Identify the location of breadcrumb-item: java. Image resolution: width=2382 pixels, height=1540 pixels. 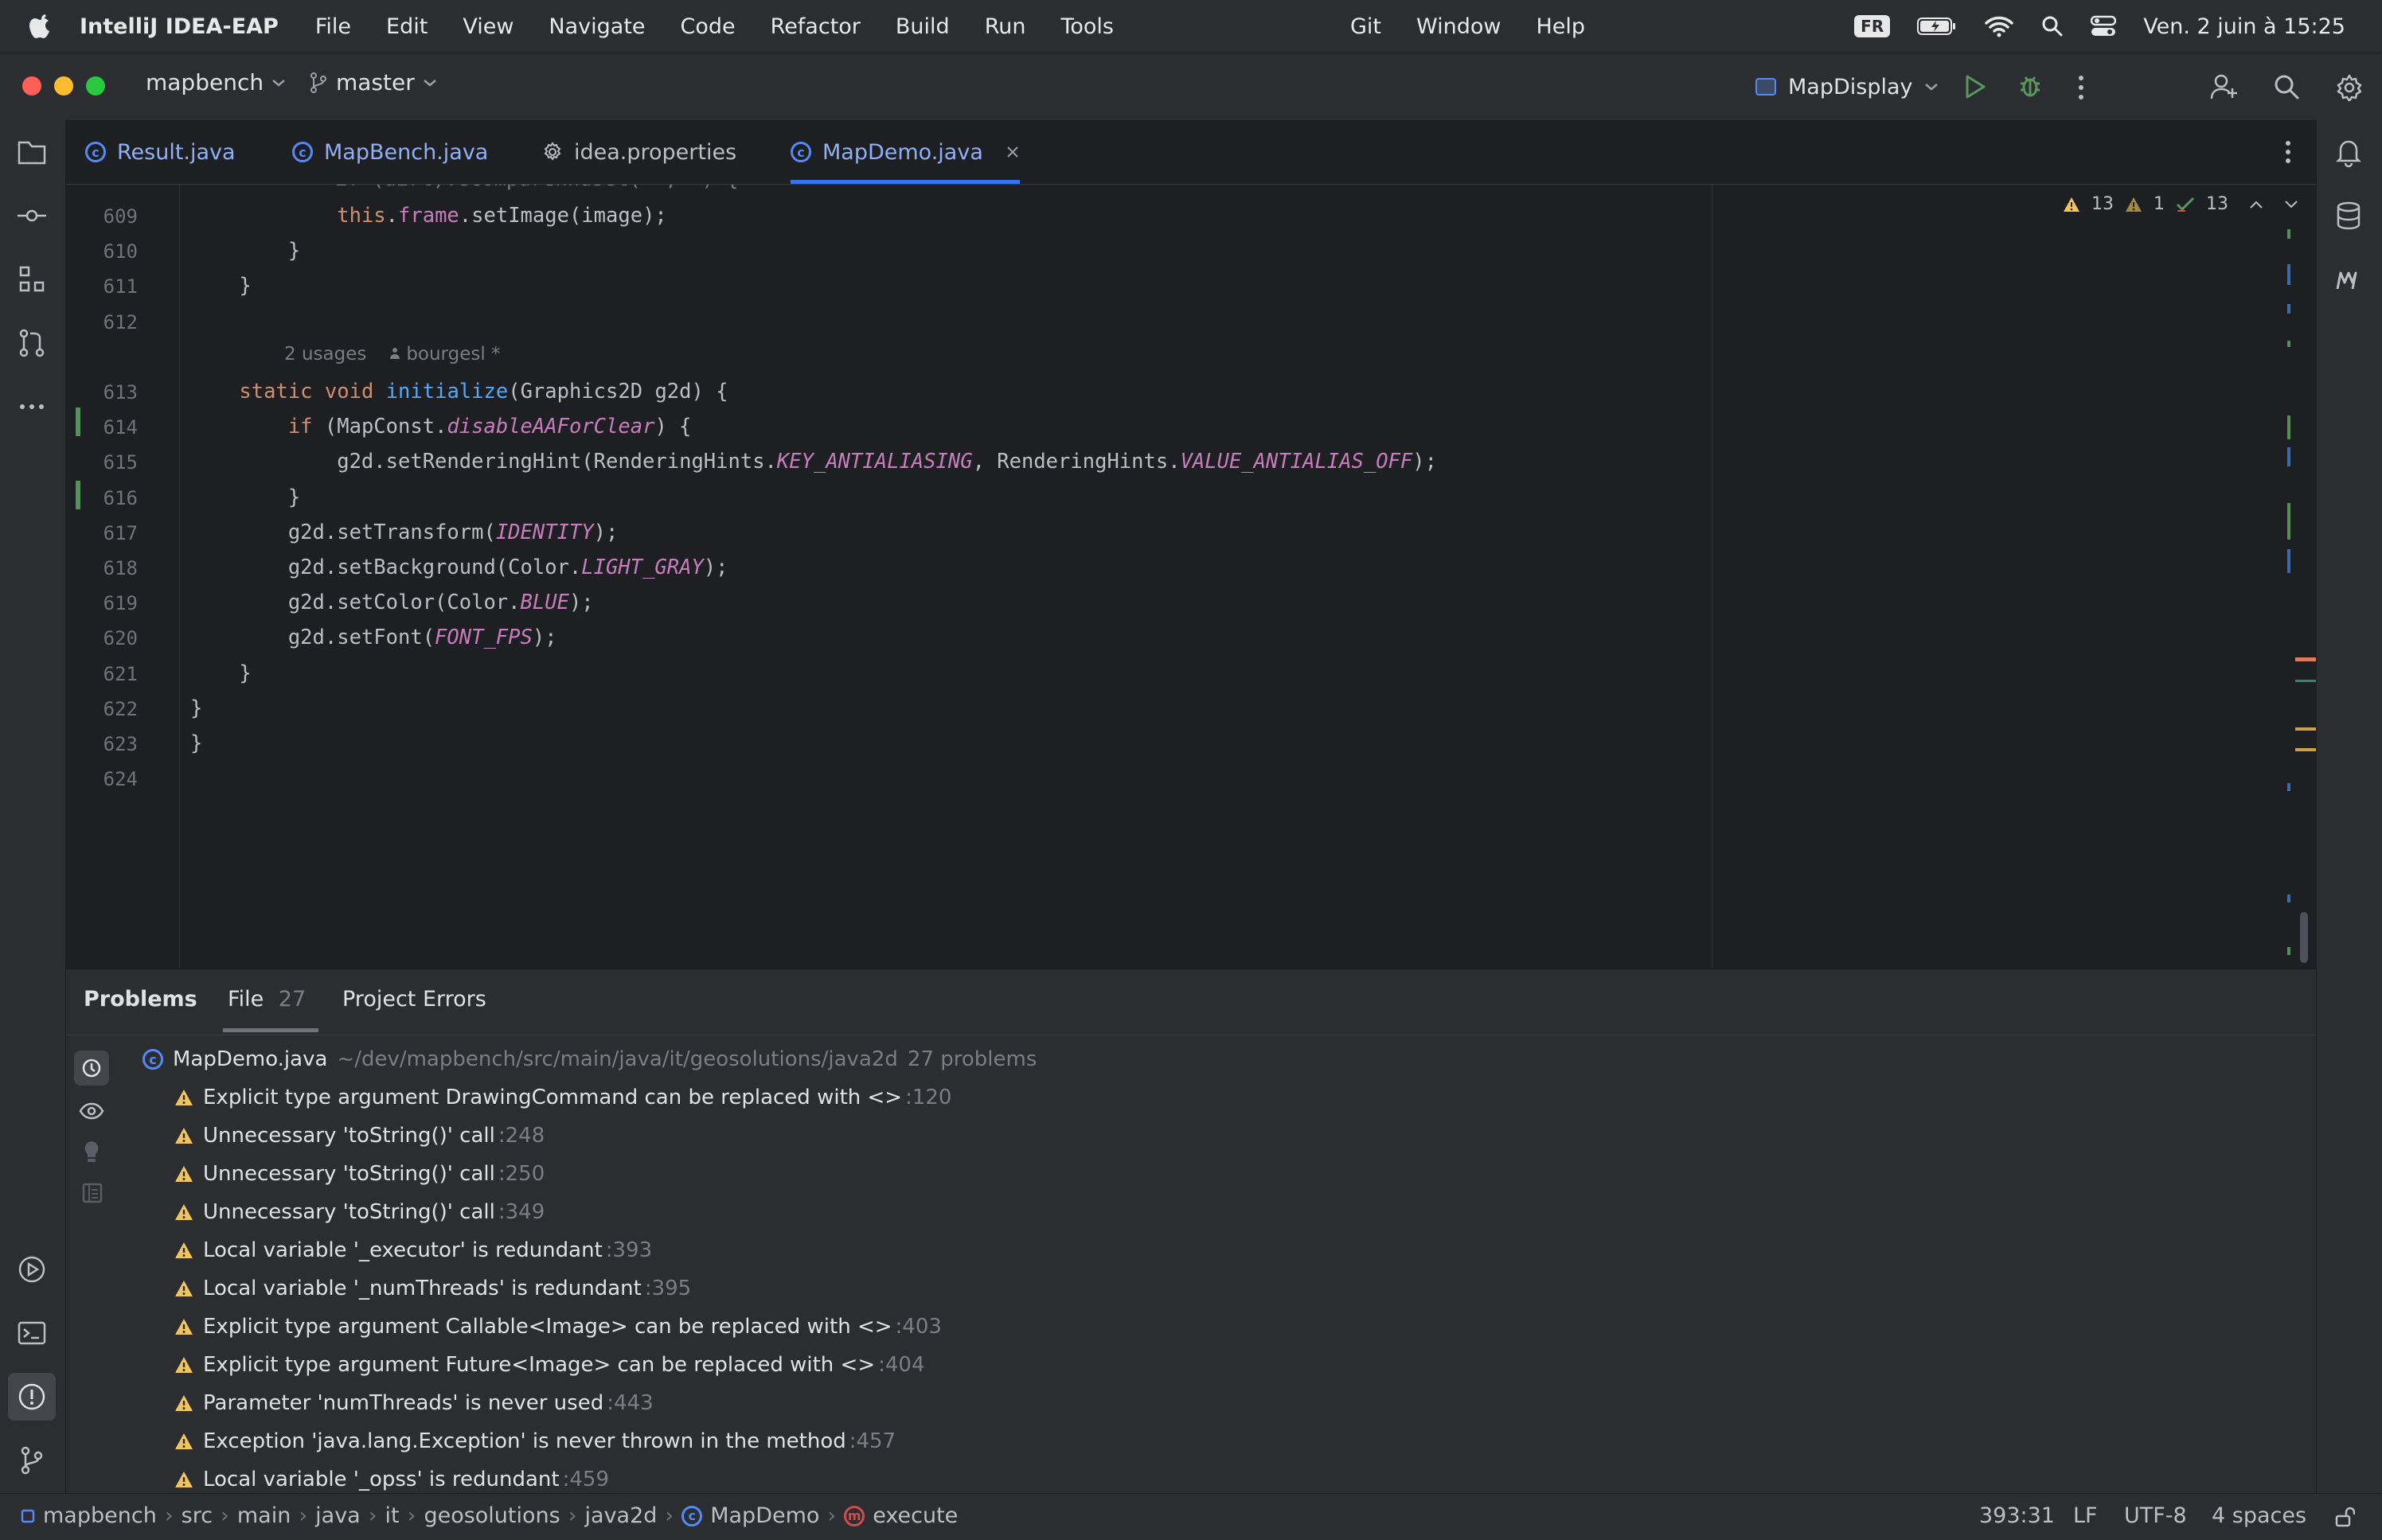
(338, 1516).